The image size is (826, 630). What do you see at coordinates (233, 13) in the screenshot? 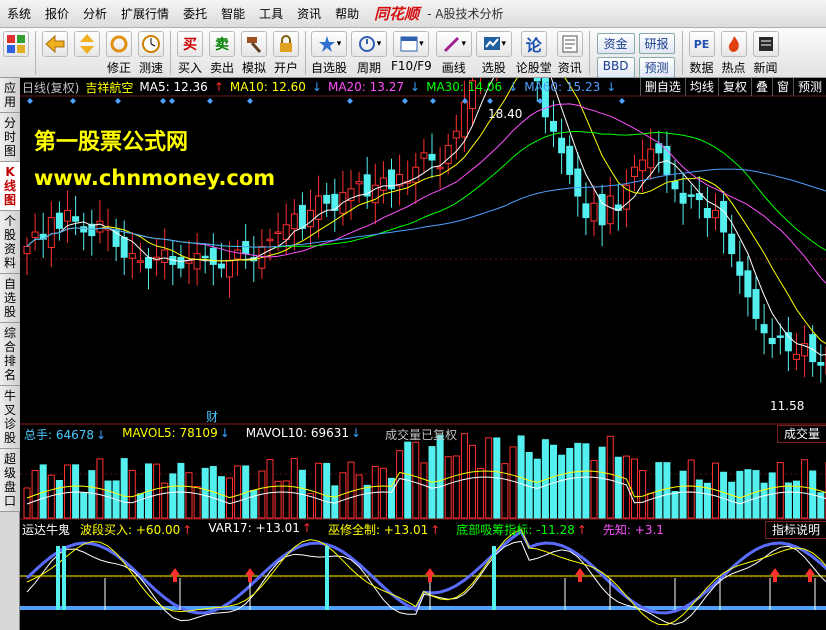
I see `menu-smart: 智能` at bounding box center [233, 13].